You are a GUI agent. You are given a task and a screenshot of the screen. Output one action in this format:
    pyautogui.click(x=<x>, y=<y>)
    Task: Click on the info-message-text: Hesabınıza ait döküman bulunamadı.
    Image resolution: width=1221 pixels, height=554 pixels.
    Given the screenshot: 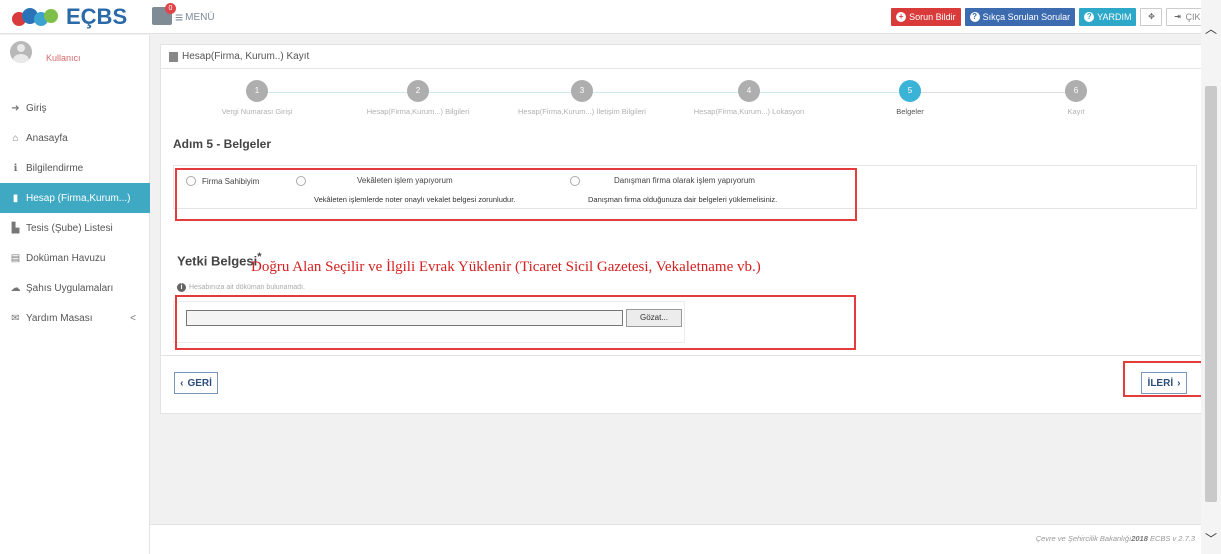 What is the action you would take?
    pyautogui.click(x=247, y=287)
    